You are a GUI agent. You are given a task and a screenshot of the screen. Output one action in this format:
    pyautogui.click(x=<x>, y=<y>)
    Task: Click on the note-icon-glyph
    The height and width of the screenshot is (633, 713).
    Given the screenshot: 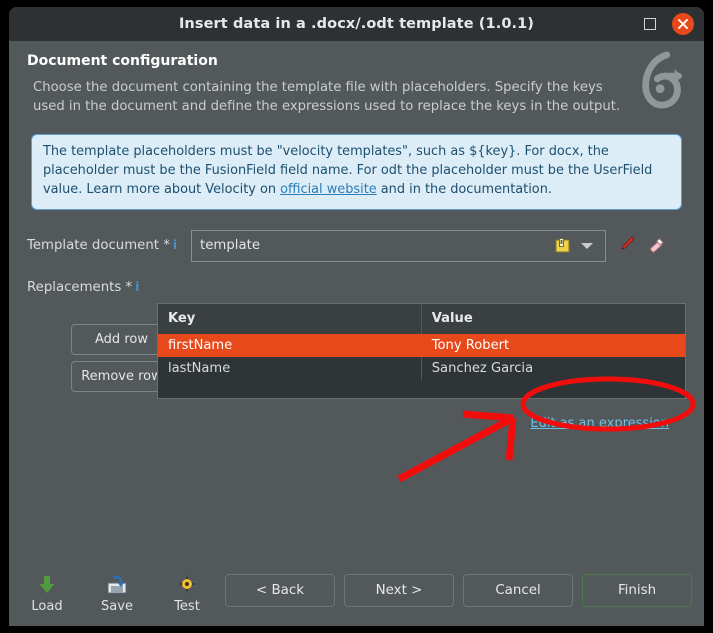 What is the action you would take?
    pyautogui.click(x=562, y=245)
    